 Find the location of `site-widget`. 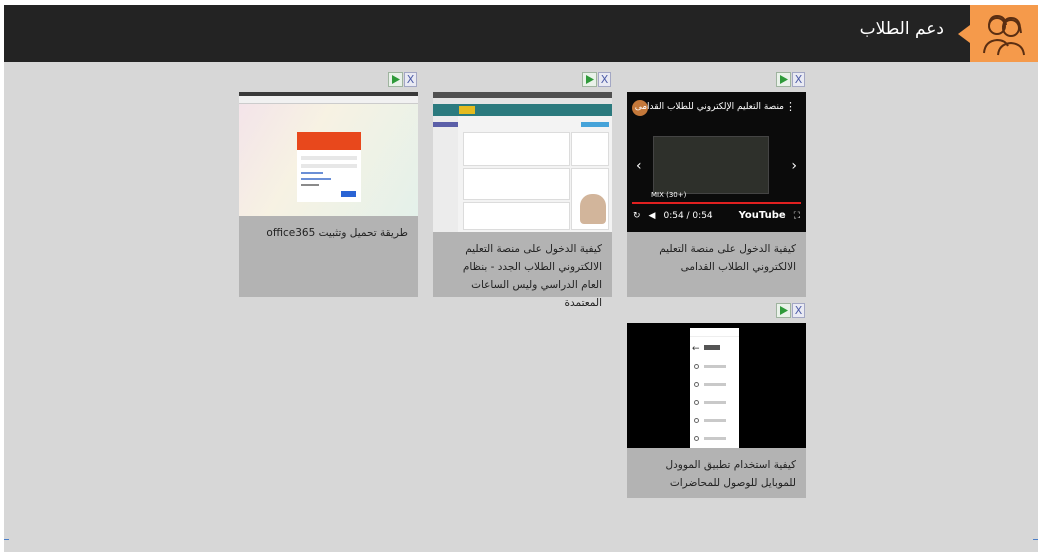

site-widget is located at coordinates (590, 149).